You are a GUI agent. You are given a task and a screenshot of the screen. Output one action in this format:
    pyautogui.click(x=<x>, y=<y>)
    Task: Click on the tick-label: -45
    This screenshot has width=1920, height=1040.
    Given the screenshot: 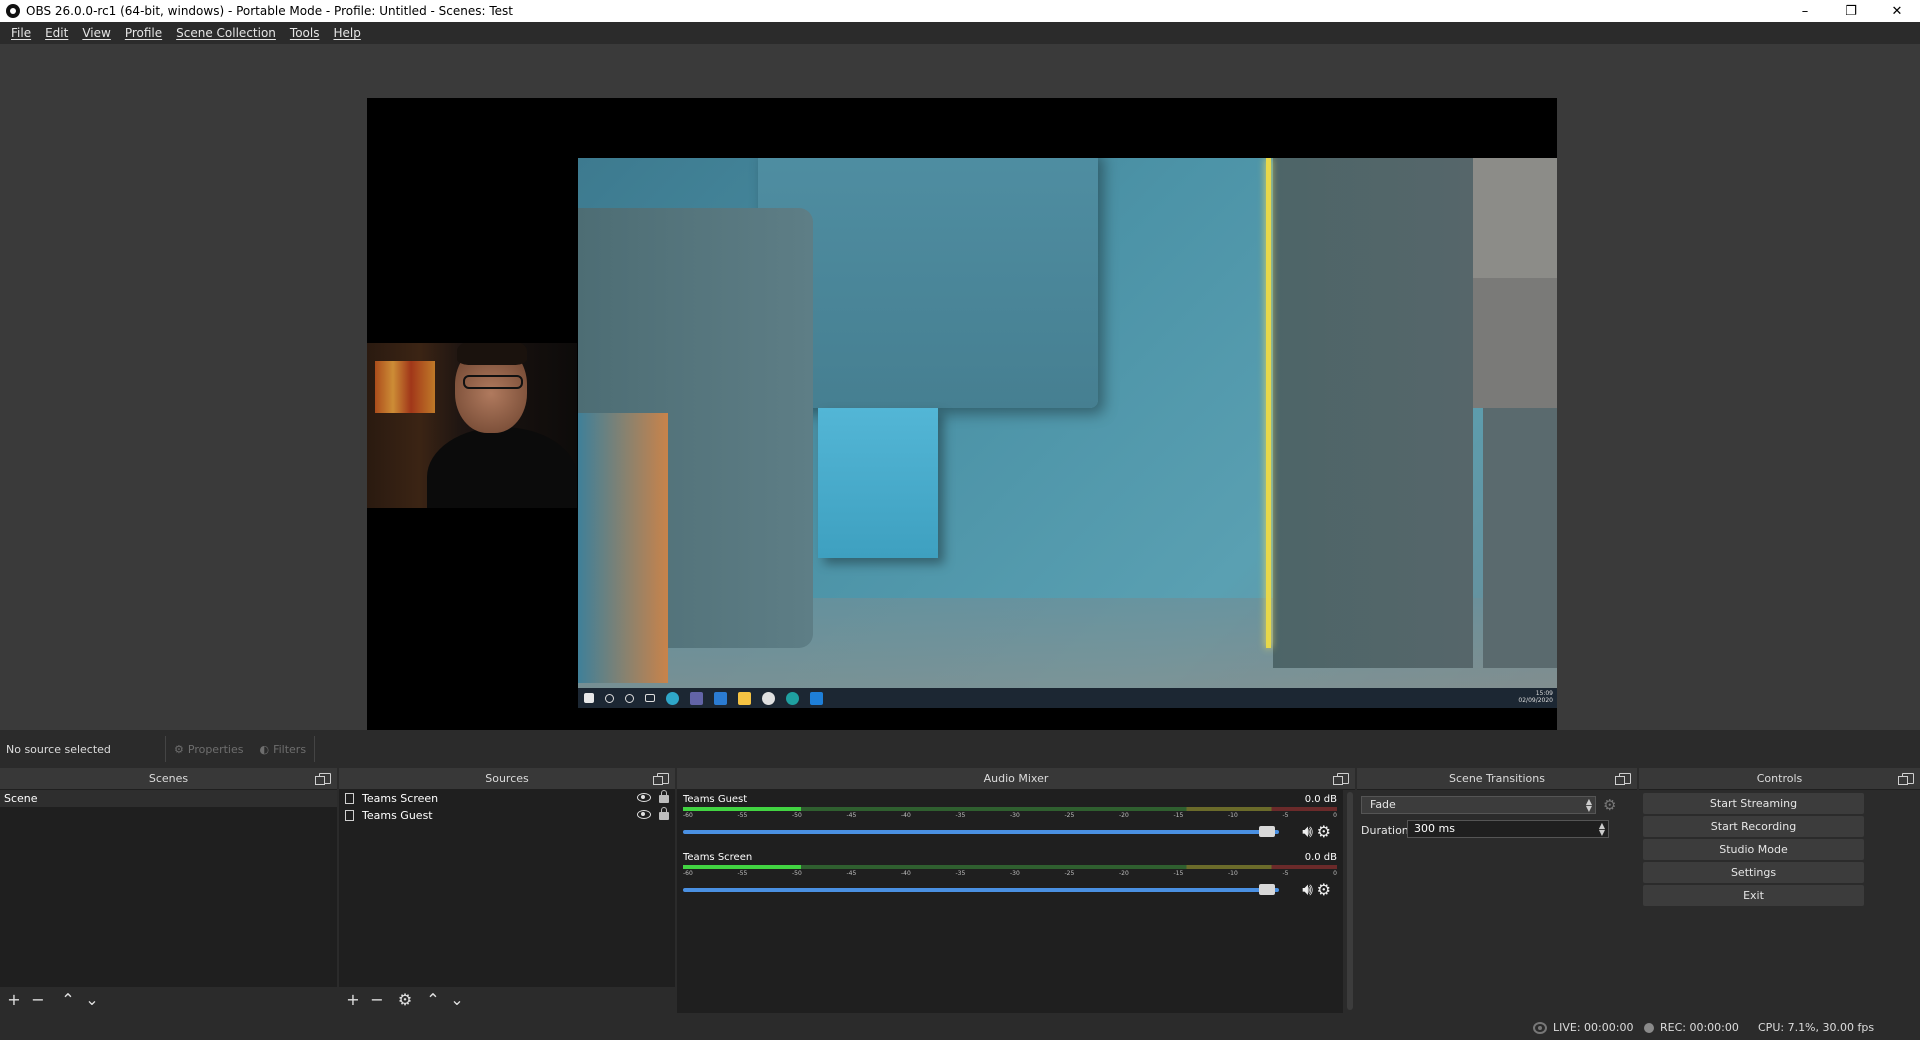 What is the action you would take?
    pyautogui.click(x=851, y=815)
    